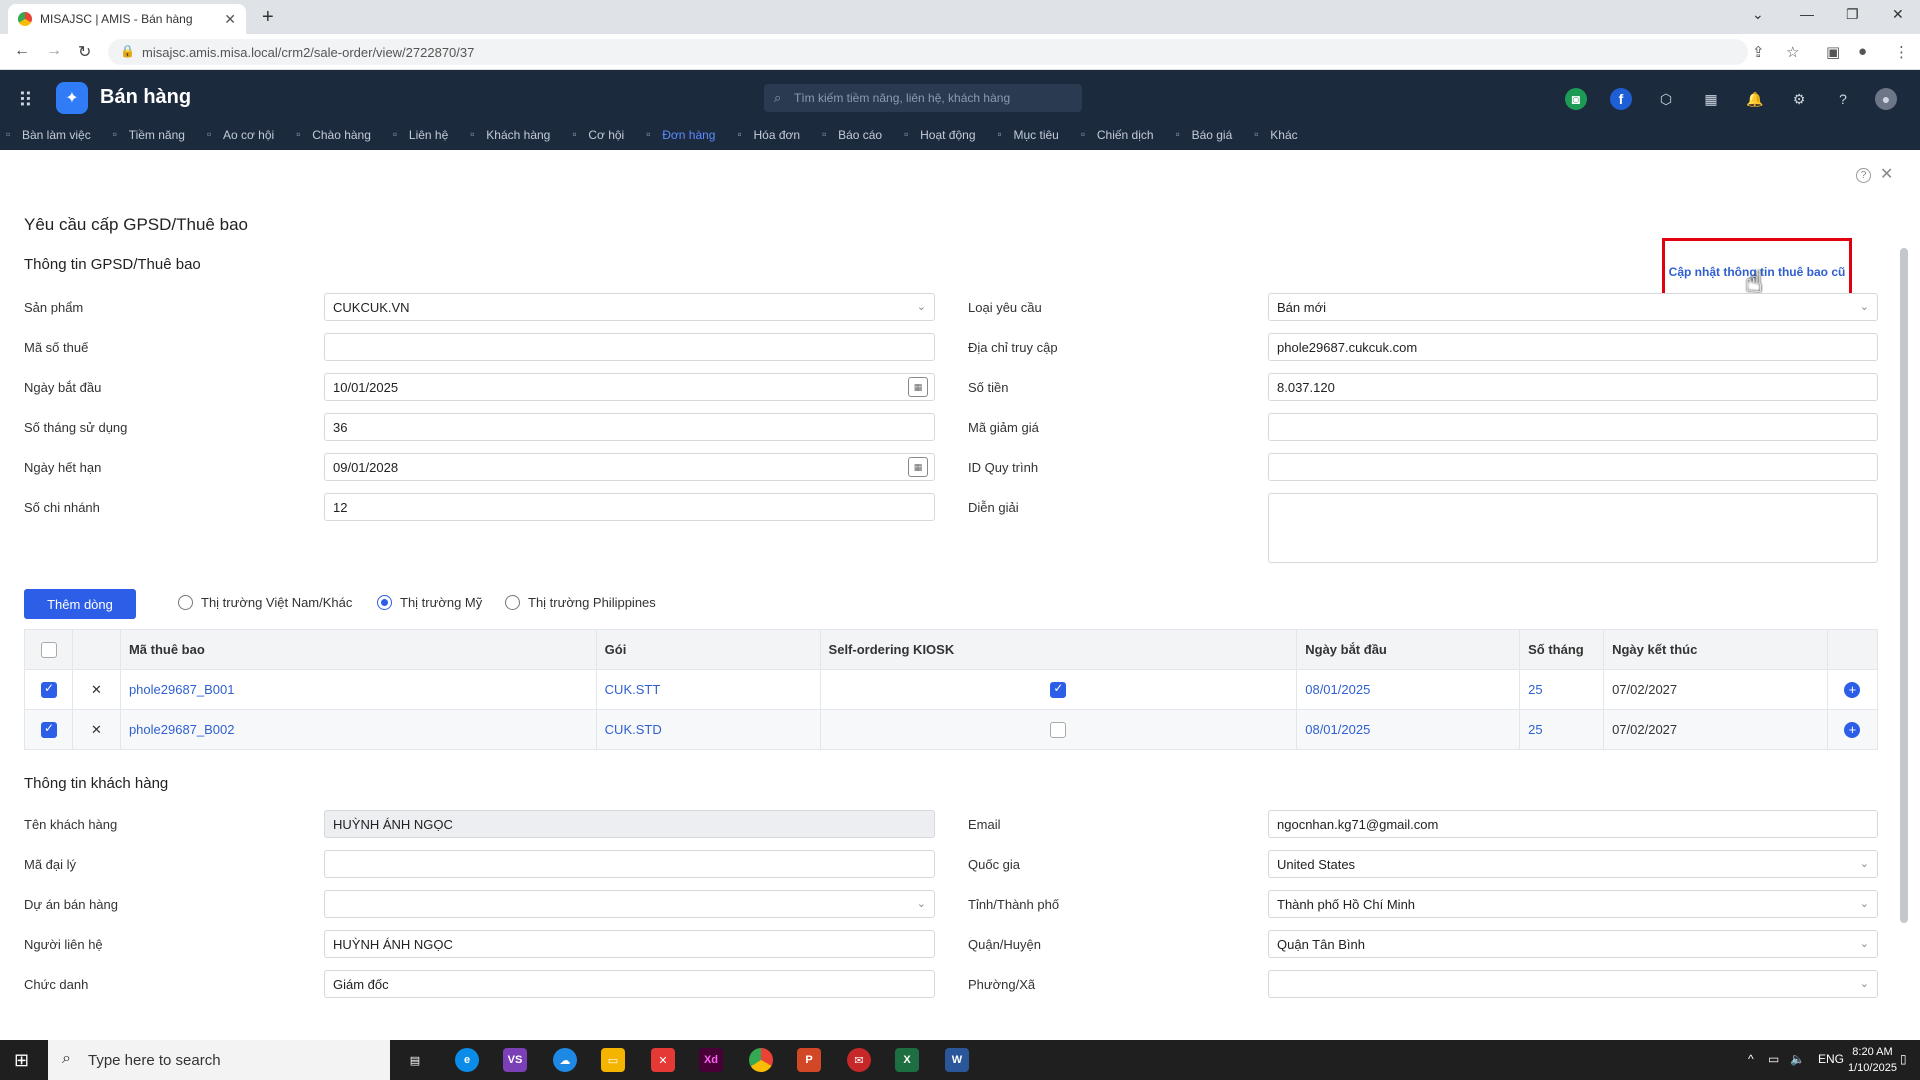  Describe the element at coordinates (773, 138) in the screenshot. I see `menu-item: Hóa đơn` at that location.